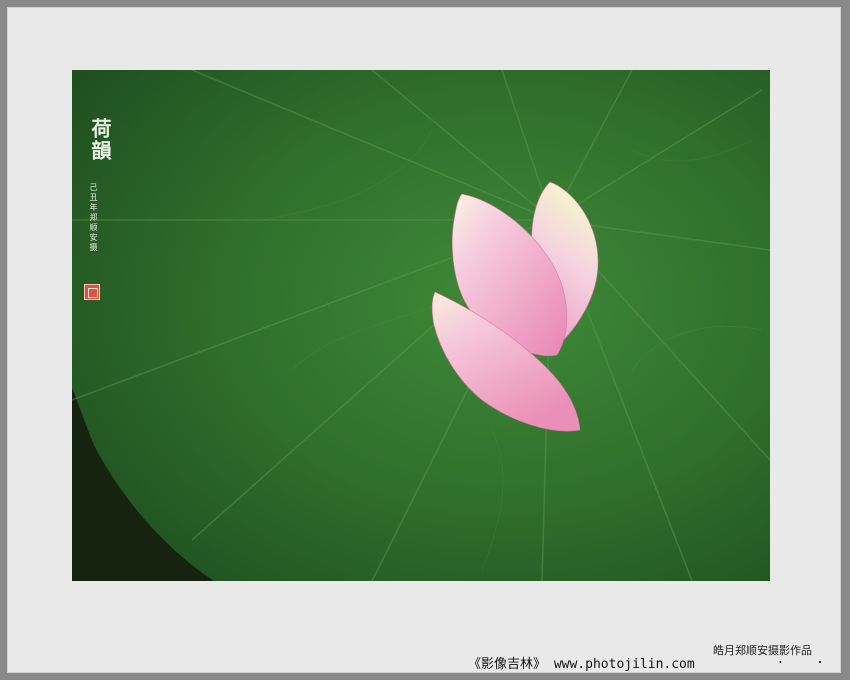  I want to click on vertical-title: 荷韻, so click(100, 140).